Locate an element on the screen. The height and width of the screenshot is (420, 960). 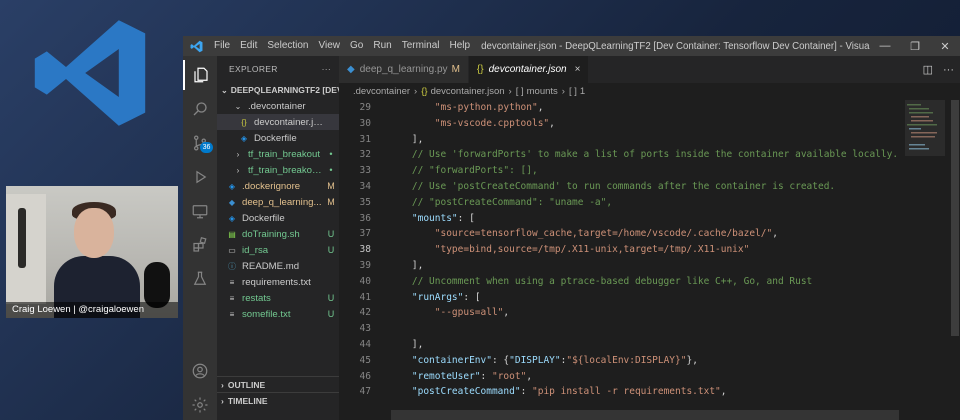
tree-item: {} devcontainer.json is located at coordinates (278, 122).